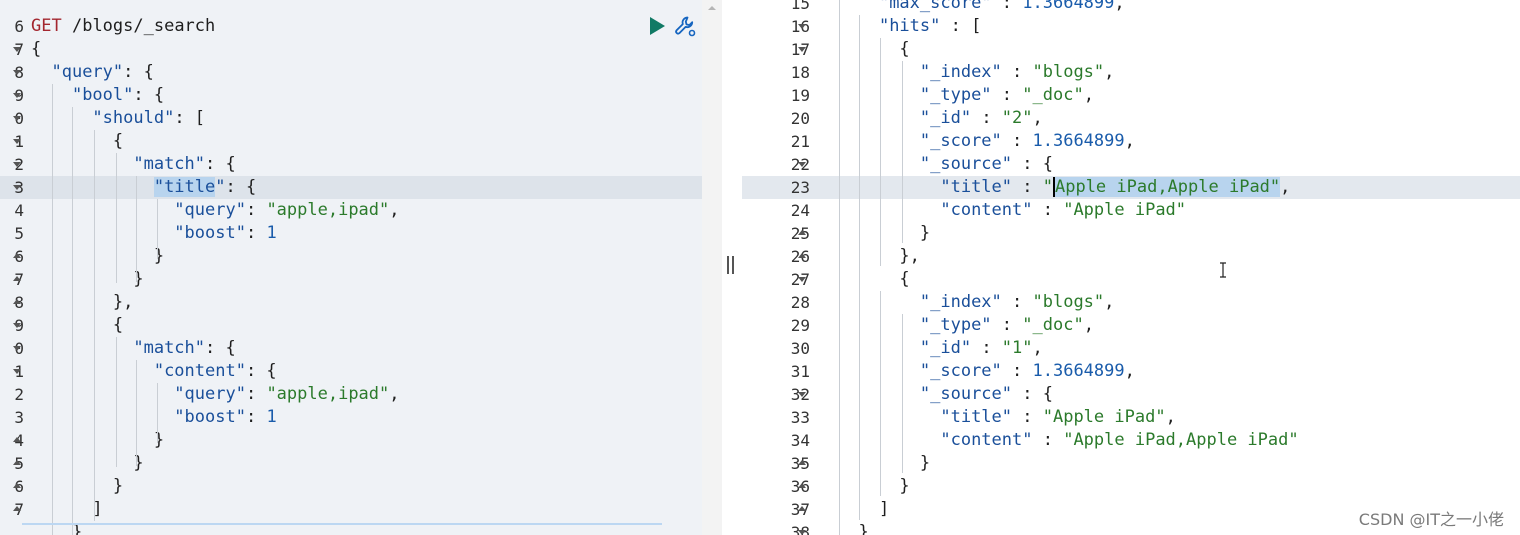 This screenshot has height=535, width=1520. What do you see at coordinates (351, 463) in the screenshot?
I see `code-line: 5 }` at bounding box center [351, 463].